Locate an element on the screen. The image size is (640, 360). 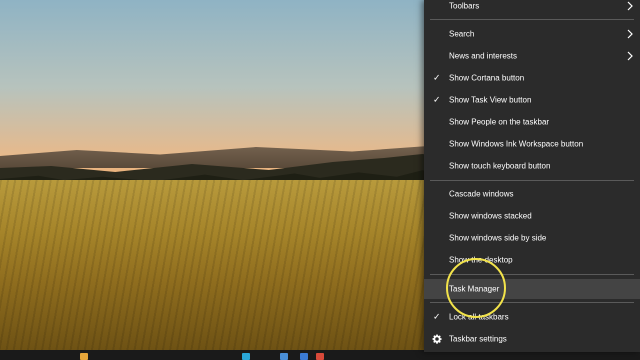
menu-item-show-windows-ink: Show Windows Ink Workspace button is located at coordinates (532, 144).